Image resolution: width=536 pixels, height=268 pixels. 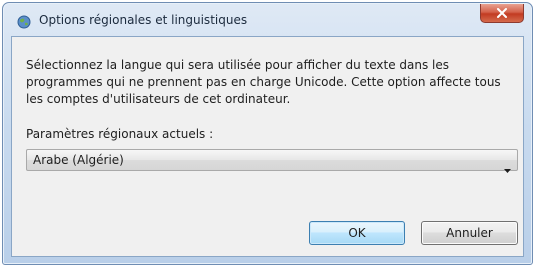 I want to click on close-icon, so click(x=502, y=13).